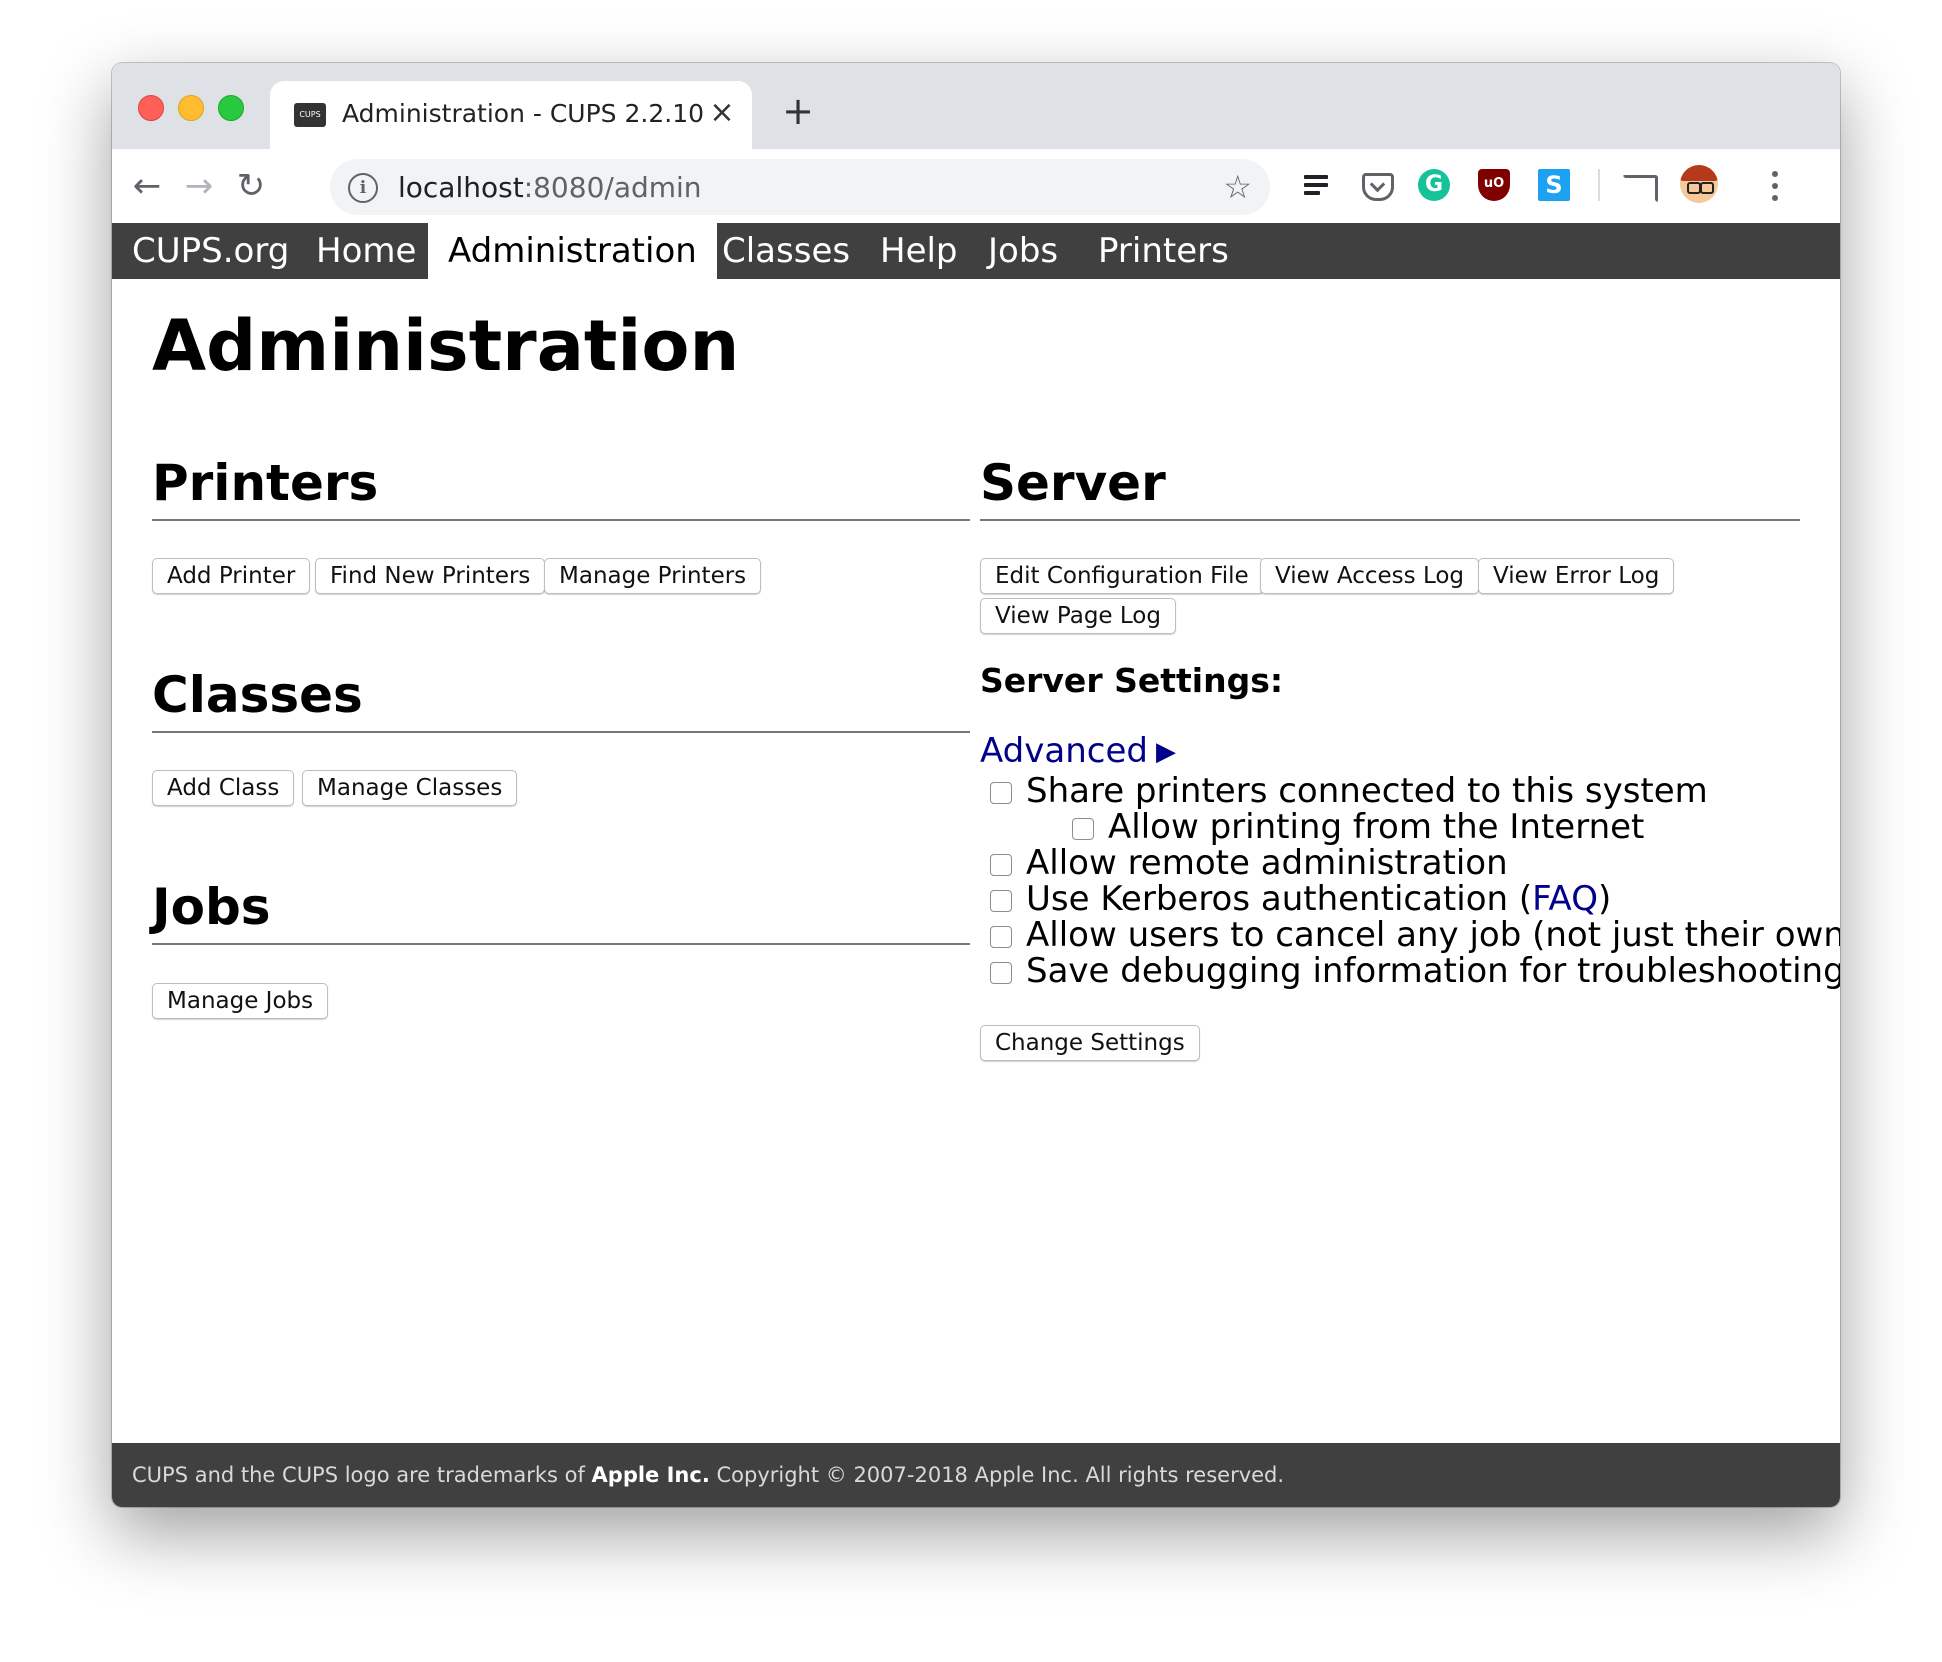 The image size is (1942, 1662). What do you see at coordinates (430, 576) in the screenshot?
I see `find-new-printers-button: Find New Printers` at bounding box center [430, 576].